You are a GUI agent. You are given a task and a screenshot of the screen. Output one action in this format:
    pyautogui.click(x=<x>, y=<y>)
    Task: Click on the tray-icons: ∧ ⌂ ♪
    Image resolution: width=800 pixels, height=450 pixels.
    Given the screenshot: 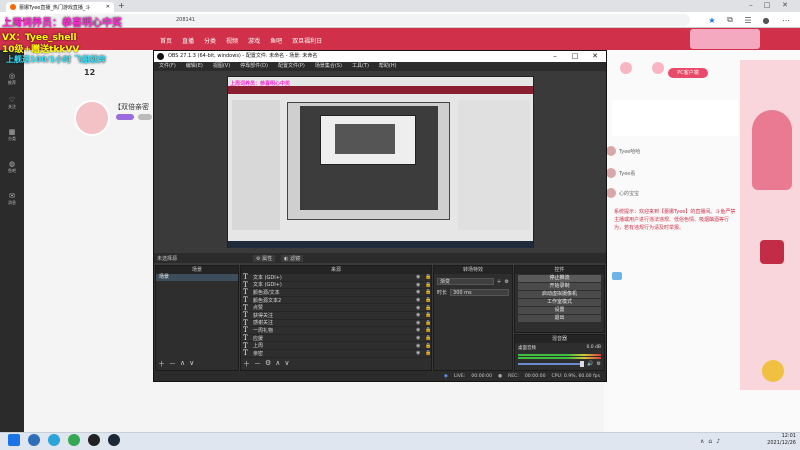 What is the action you would take?
    pyautogui.click(x=710, y=441)
    